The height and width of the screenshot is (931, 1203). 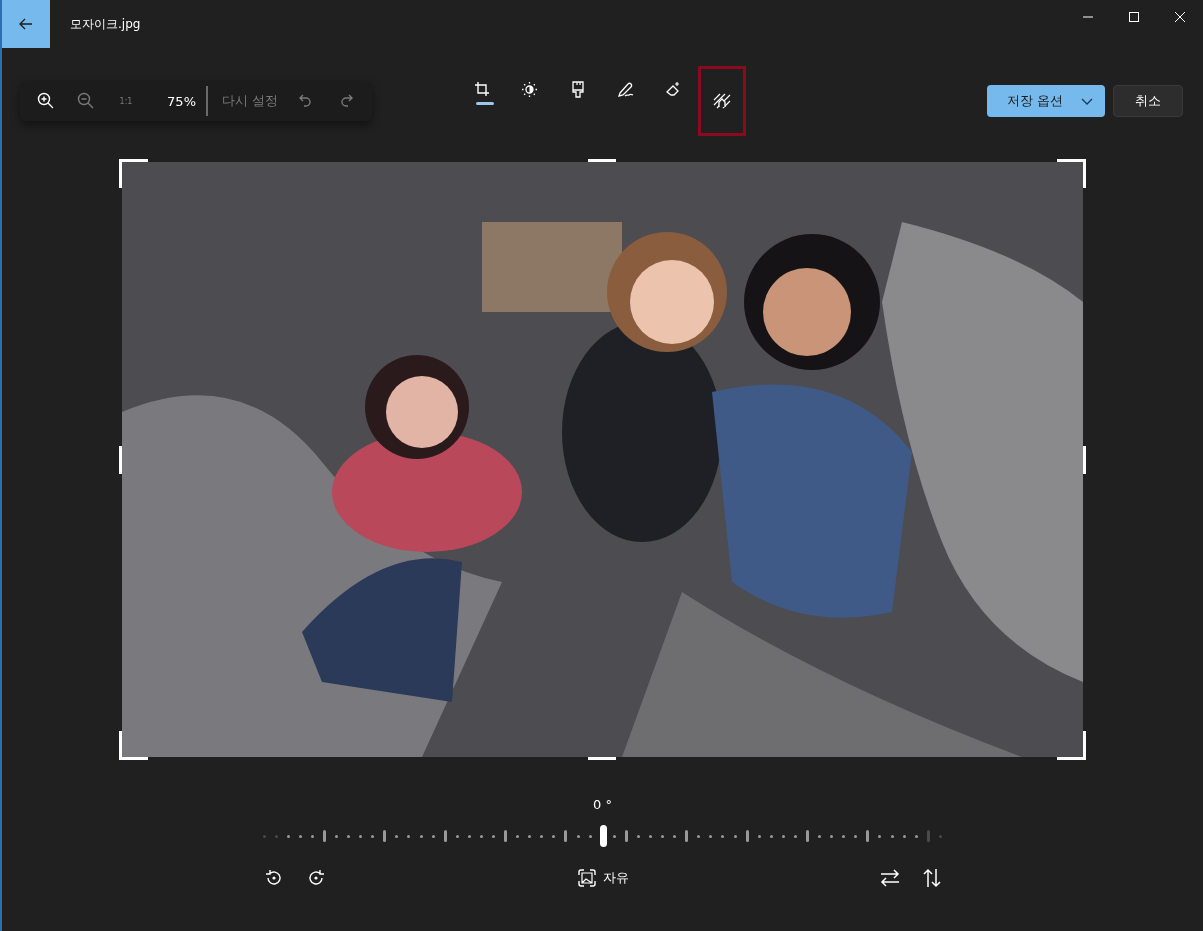 What do you see at coordinates (86, 101) in the screenshot?
I see `zoom-out-icon` at bounding box center [86, 101].